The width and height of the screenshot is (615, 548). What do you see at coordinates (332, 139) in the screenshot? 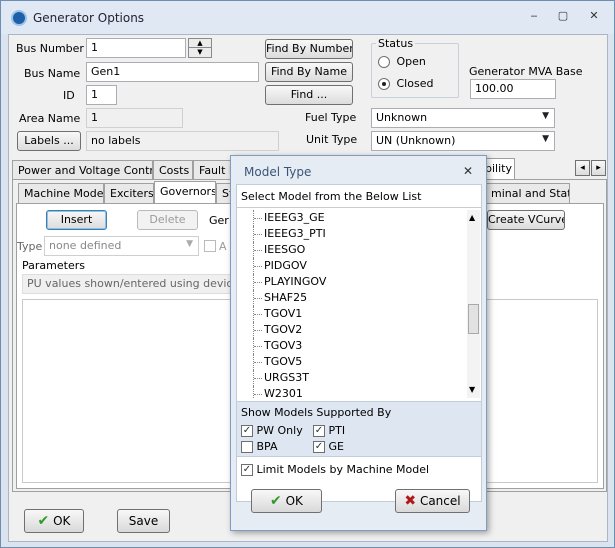
I see `unit-type-label: Unit Type` at bounding box center [332, 139].